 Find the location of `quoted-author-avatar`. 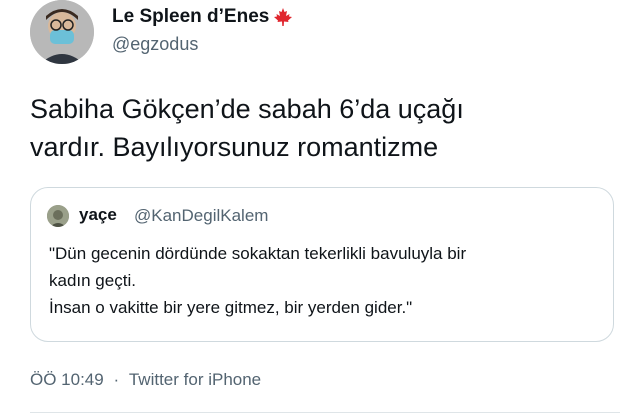

quoted-author-avatar is located at coordinates (58, 216).